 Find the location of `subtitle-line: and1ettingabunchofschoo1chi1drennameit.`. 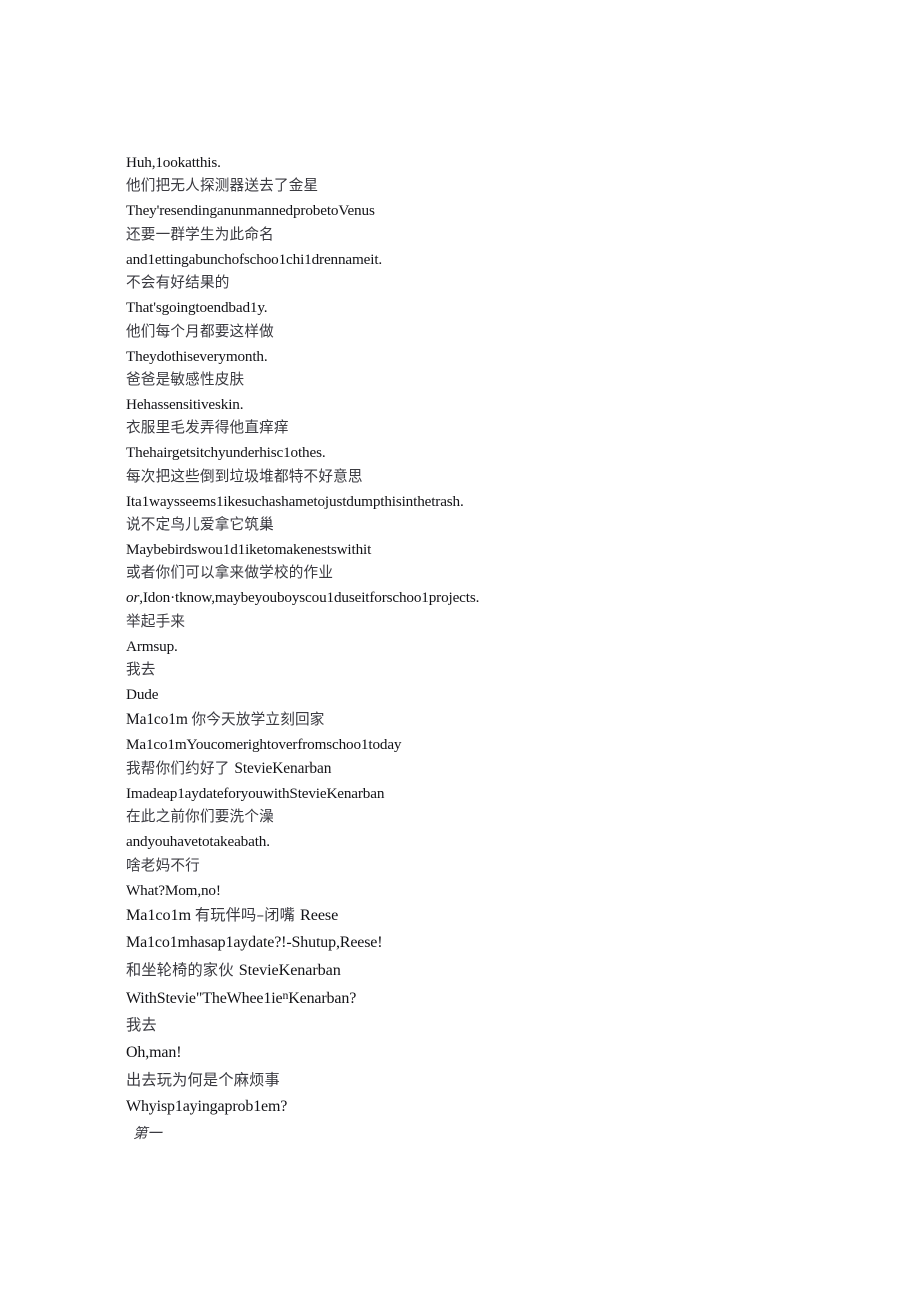

subtitle-line: and1ettingabunchofschoo1chi1drennameit. is located at coordinates (254, 259).